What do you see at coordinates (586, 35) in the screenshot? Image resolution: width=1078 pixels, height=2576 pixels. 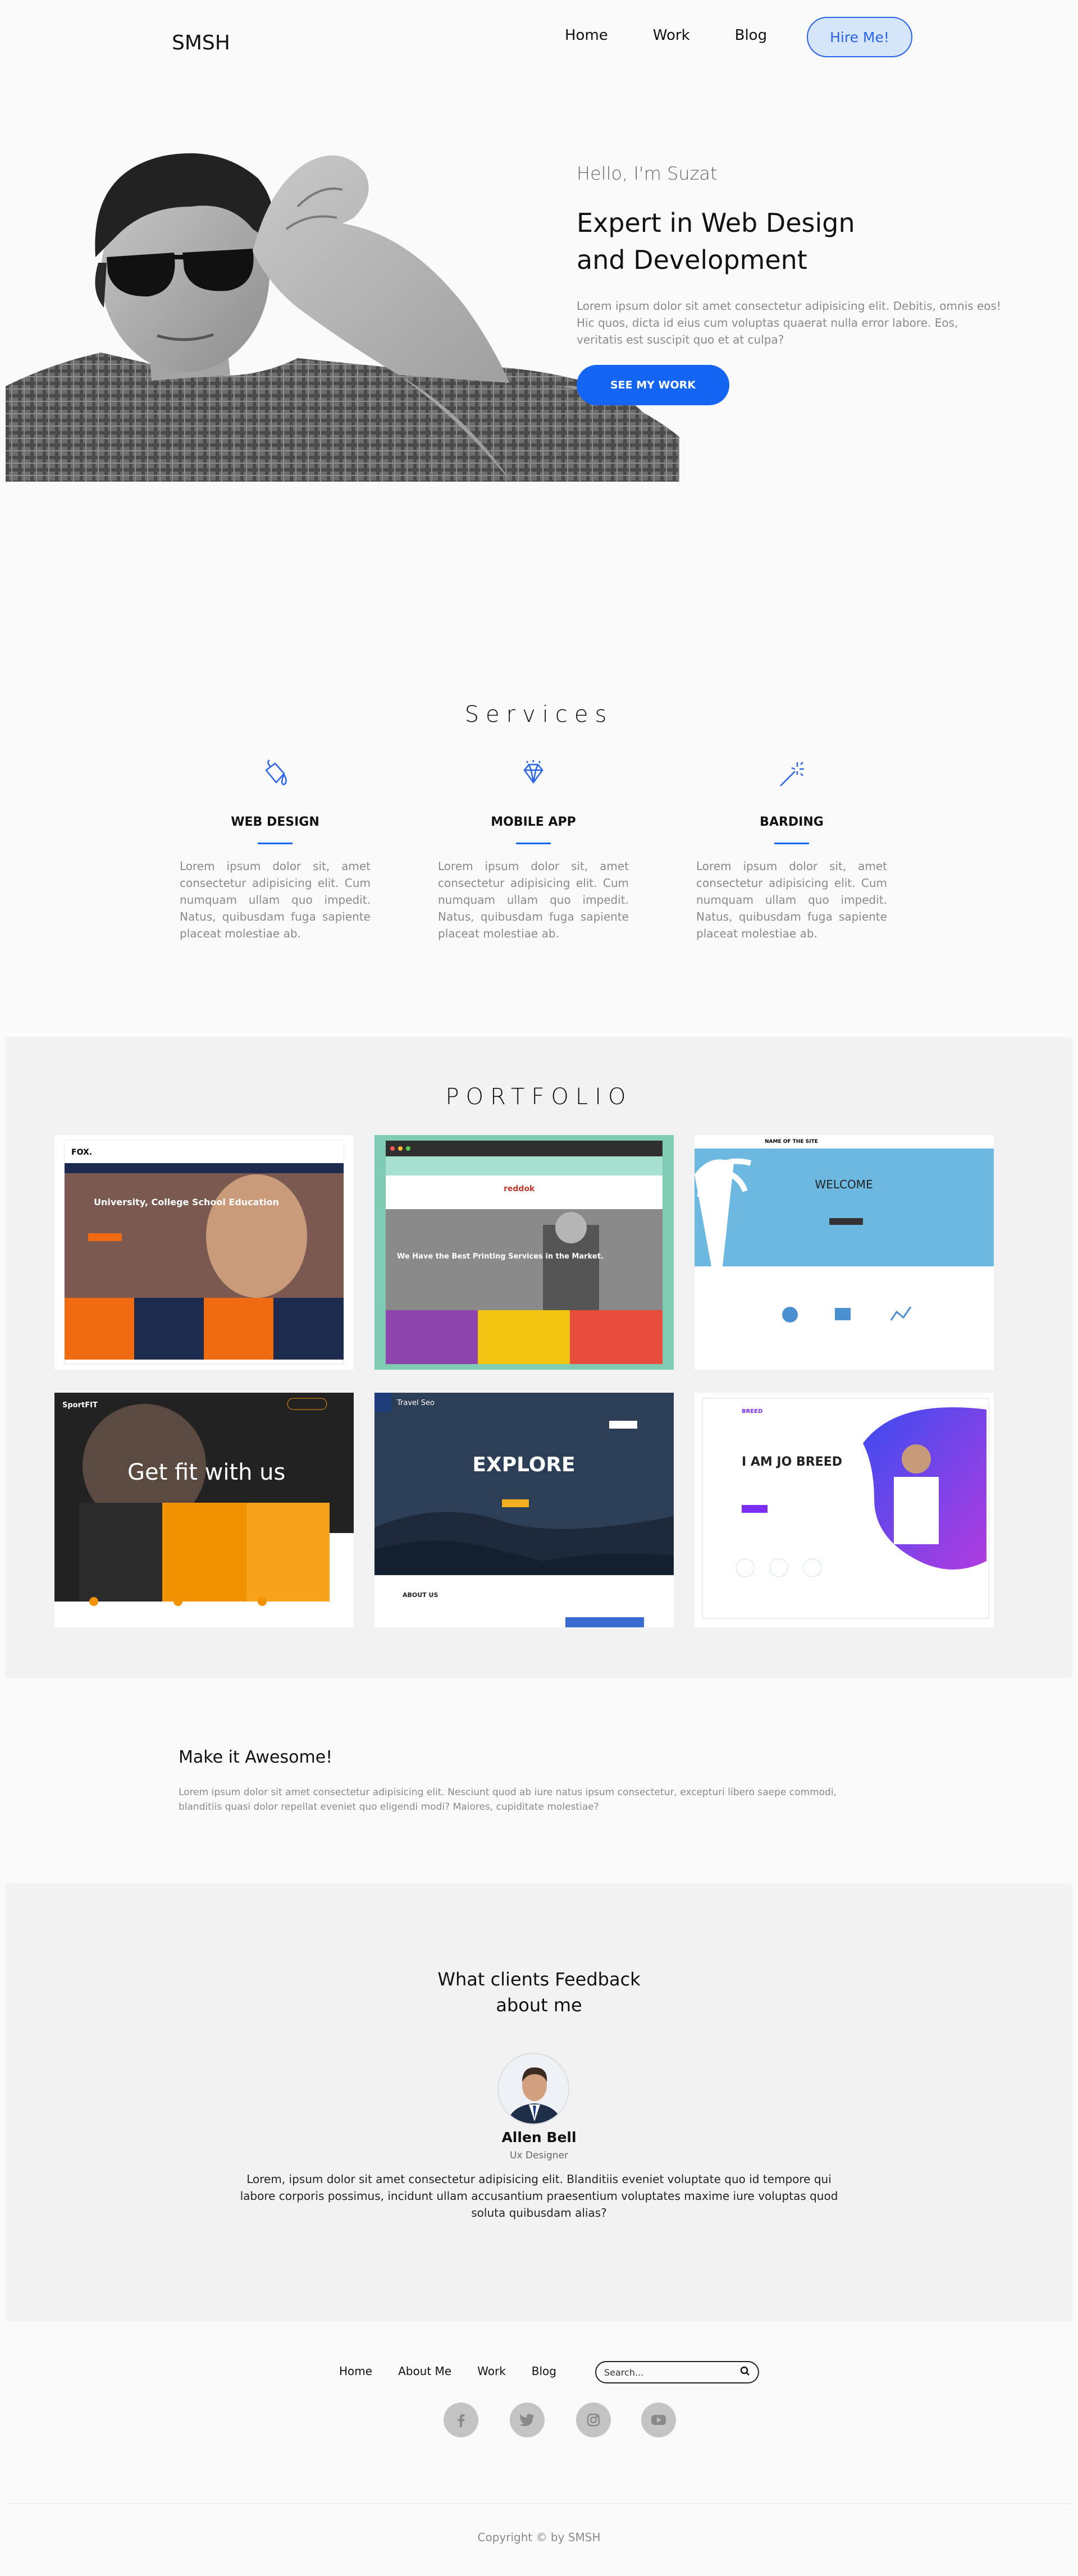 I see `nav-home: Home` at bounding box center [586, 35].